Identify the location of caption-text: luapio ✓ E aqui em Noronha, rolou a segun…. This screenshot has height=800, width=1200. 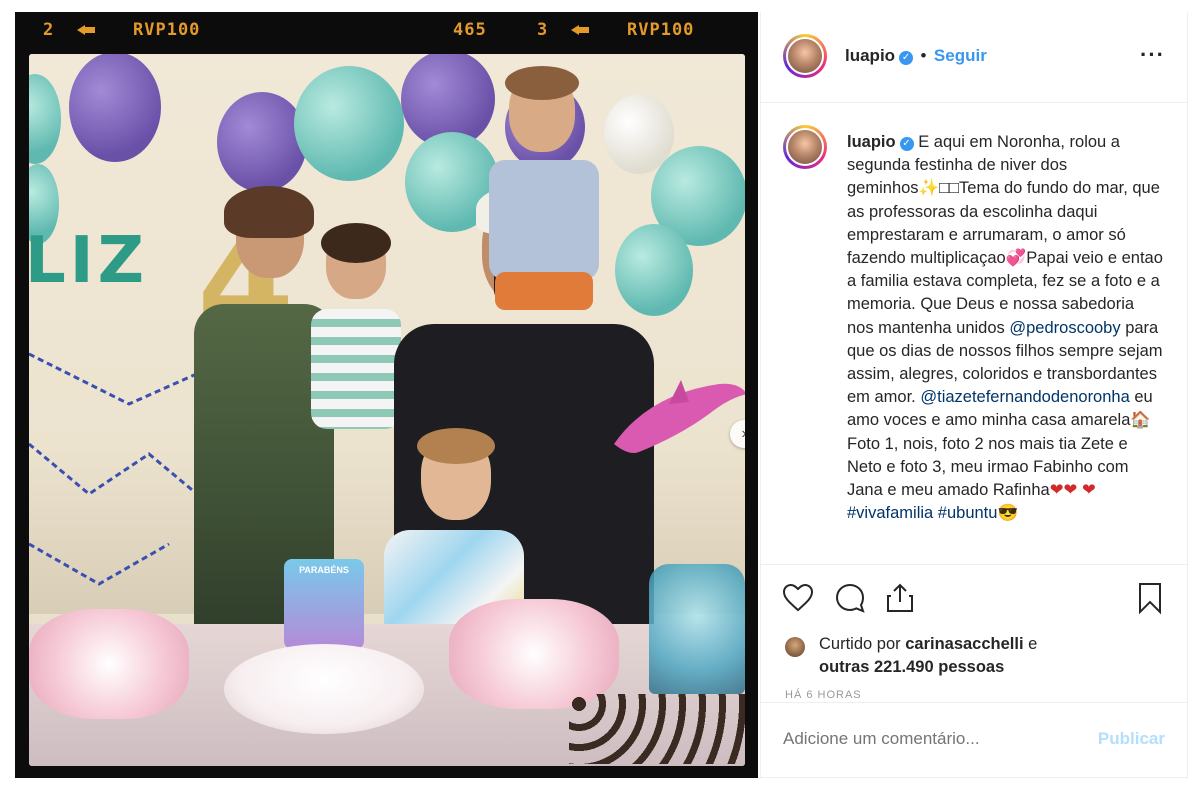
(1005, 328).